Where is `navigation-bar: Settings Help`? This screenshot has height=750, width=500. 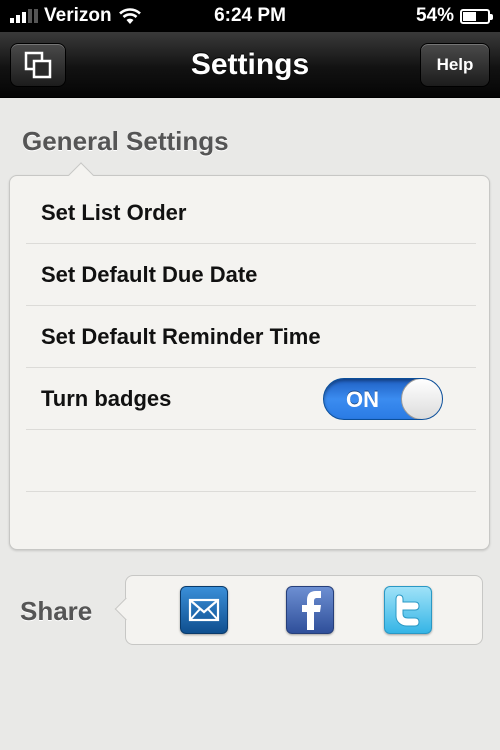
navigation-bar: Settings Help is located at coordinates (250, 65).